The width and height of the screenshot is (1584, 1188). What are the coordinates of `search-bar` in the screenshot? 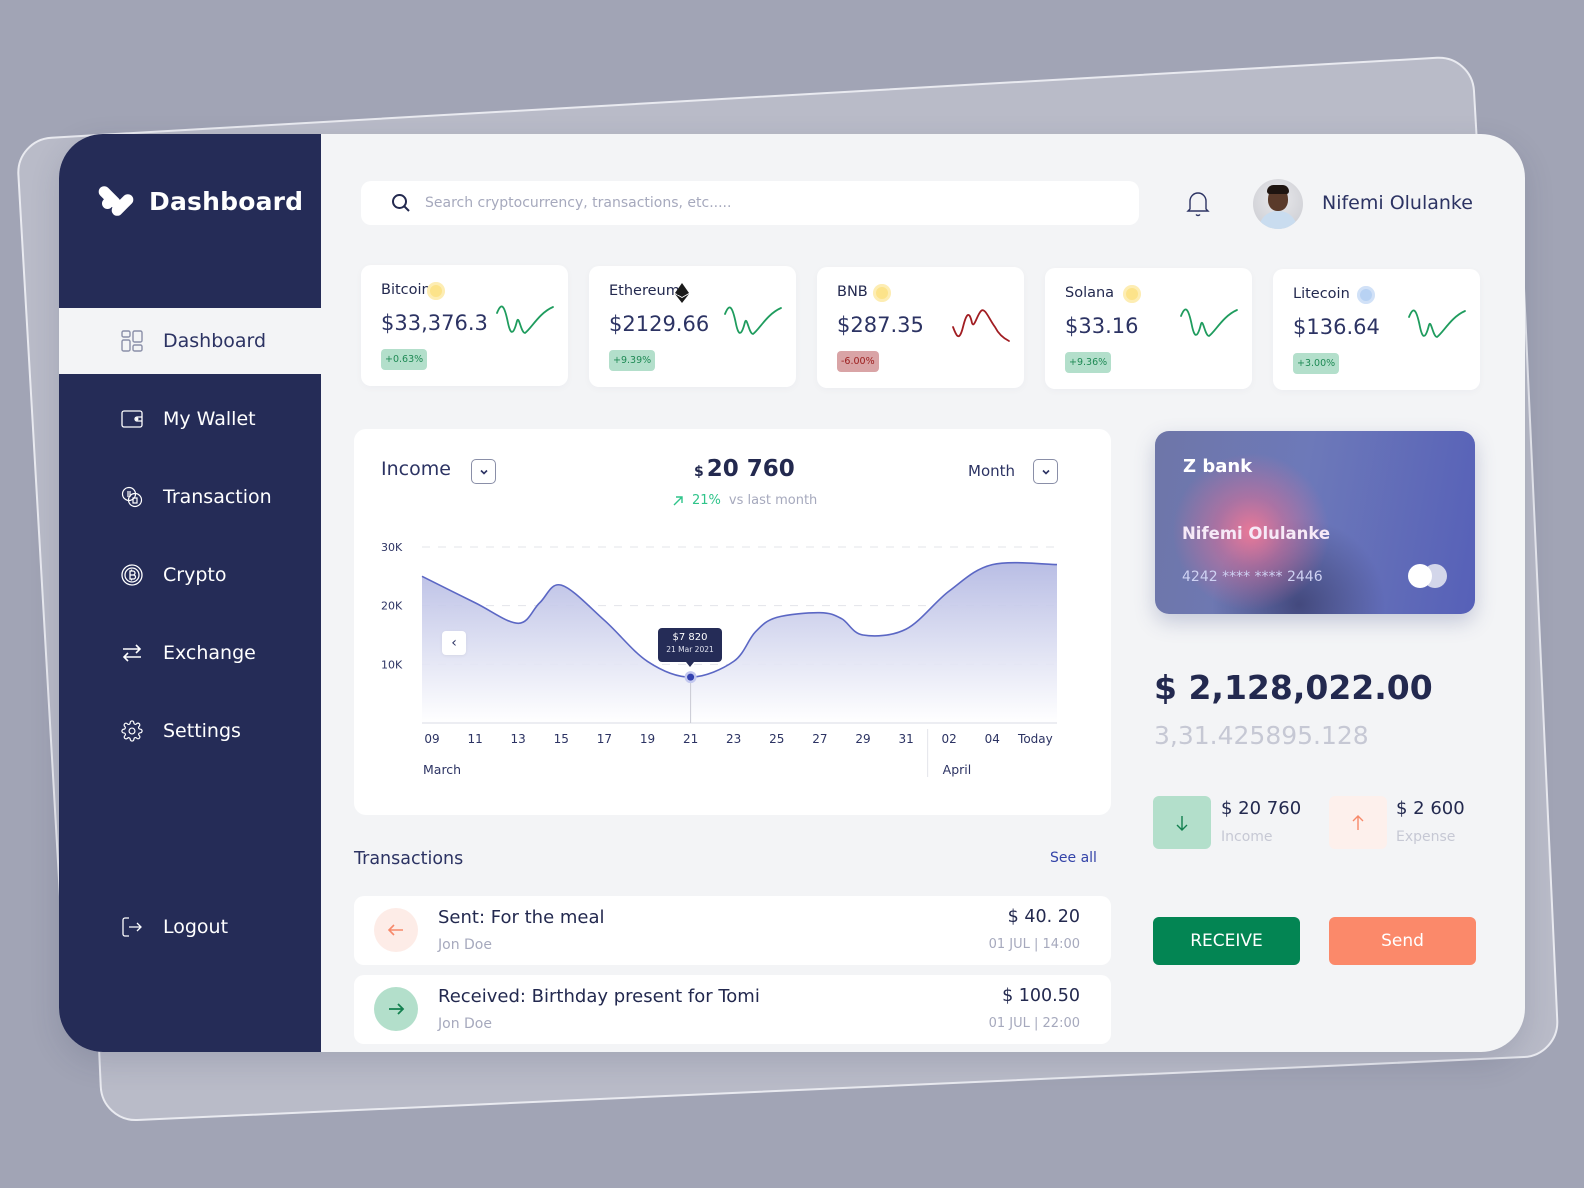 It's located at (750, 203).